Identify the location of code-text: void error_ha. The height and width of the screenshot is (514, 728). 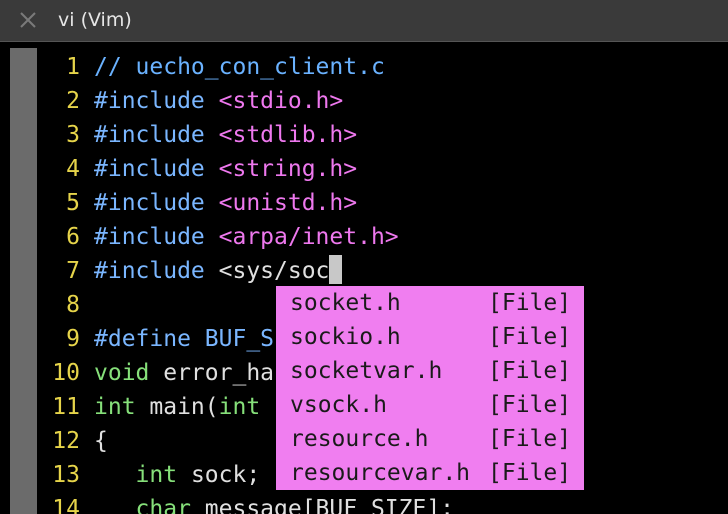
(184, 373).